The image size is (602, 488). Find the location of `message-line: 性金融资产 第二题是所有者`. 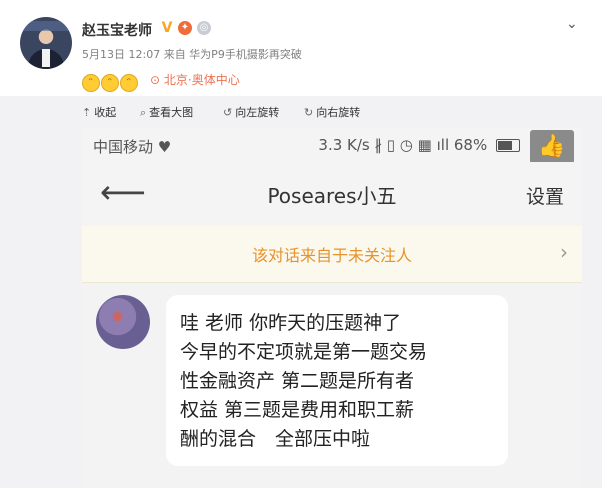

message-line: 性金融资产 第二题是所有者 is located at coordinates (297, 381).